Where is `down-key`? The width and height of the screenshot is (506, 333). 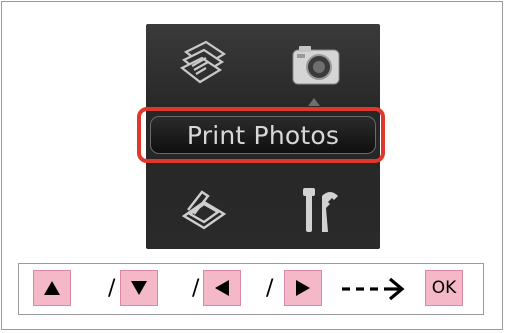 down-key is located at coordinates (139, 288).